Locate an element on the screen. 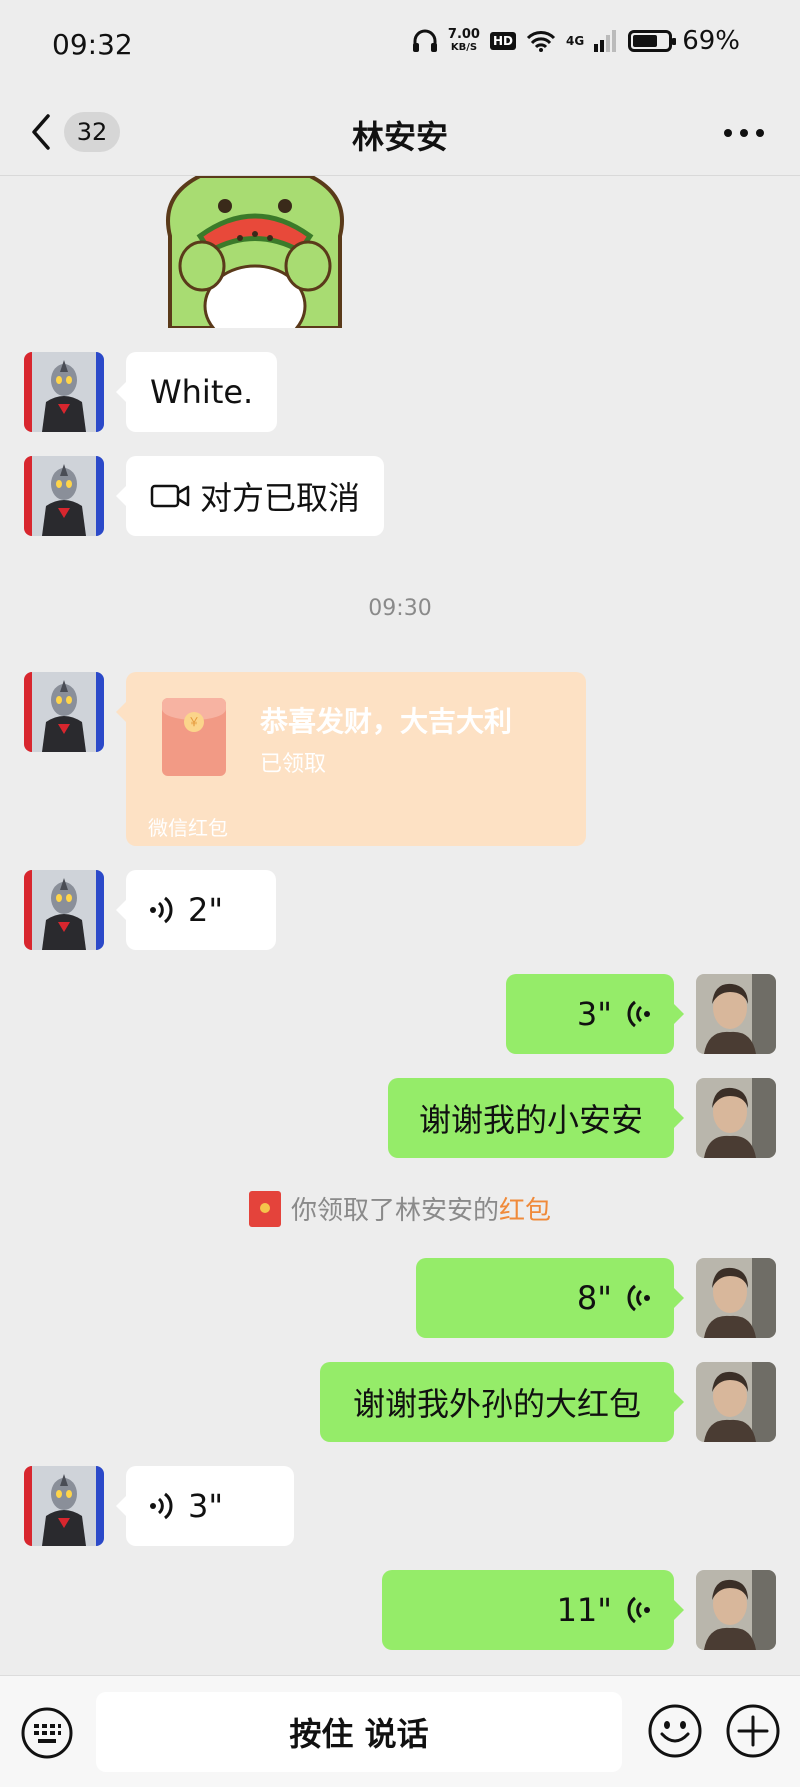 The height and width of the screenshot is (1787, 800). network-speed: 7.00 KB/S is located at coordinates (463, 40).